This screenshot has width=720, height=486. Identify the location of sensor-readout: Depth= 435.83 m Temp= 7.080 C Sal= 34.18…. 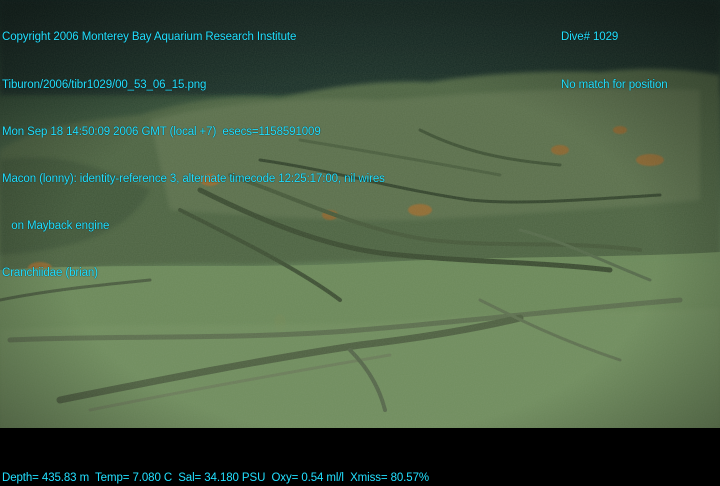
(215, 478).